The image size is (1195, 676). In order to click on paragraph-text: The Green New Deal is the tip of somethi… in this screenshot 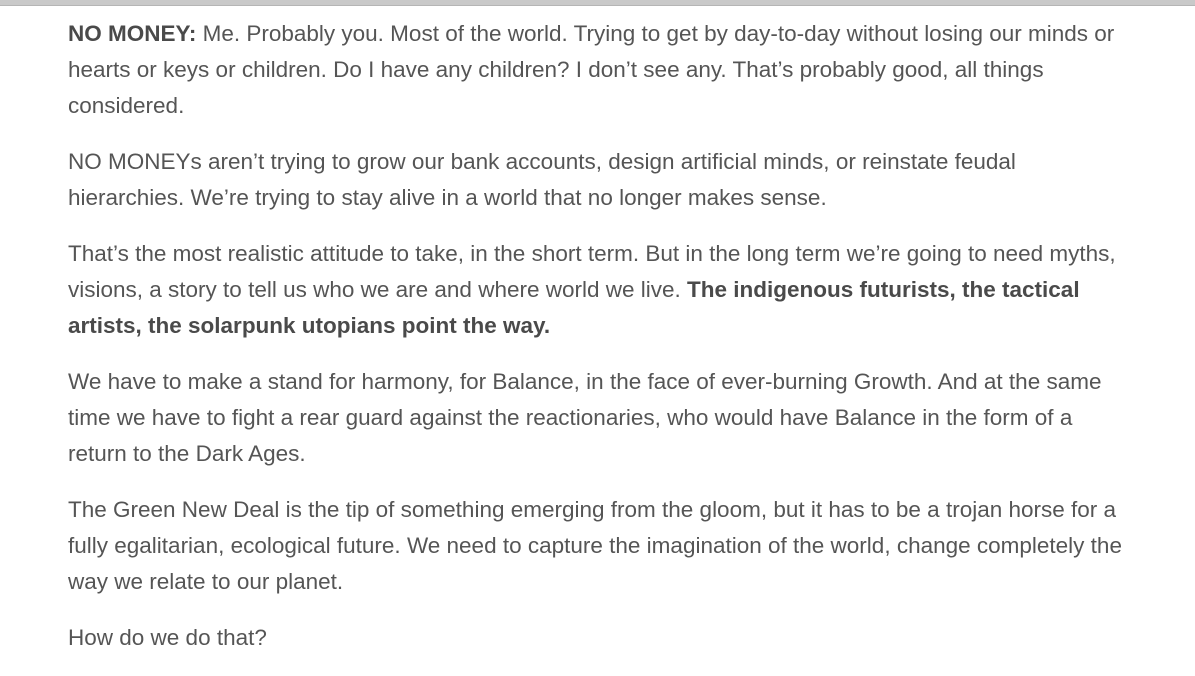, I will do `click(595, 545)`.